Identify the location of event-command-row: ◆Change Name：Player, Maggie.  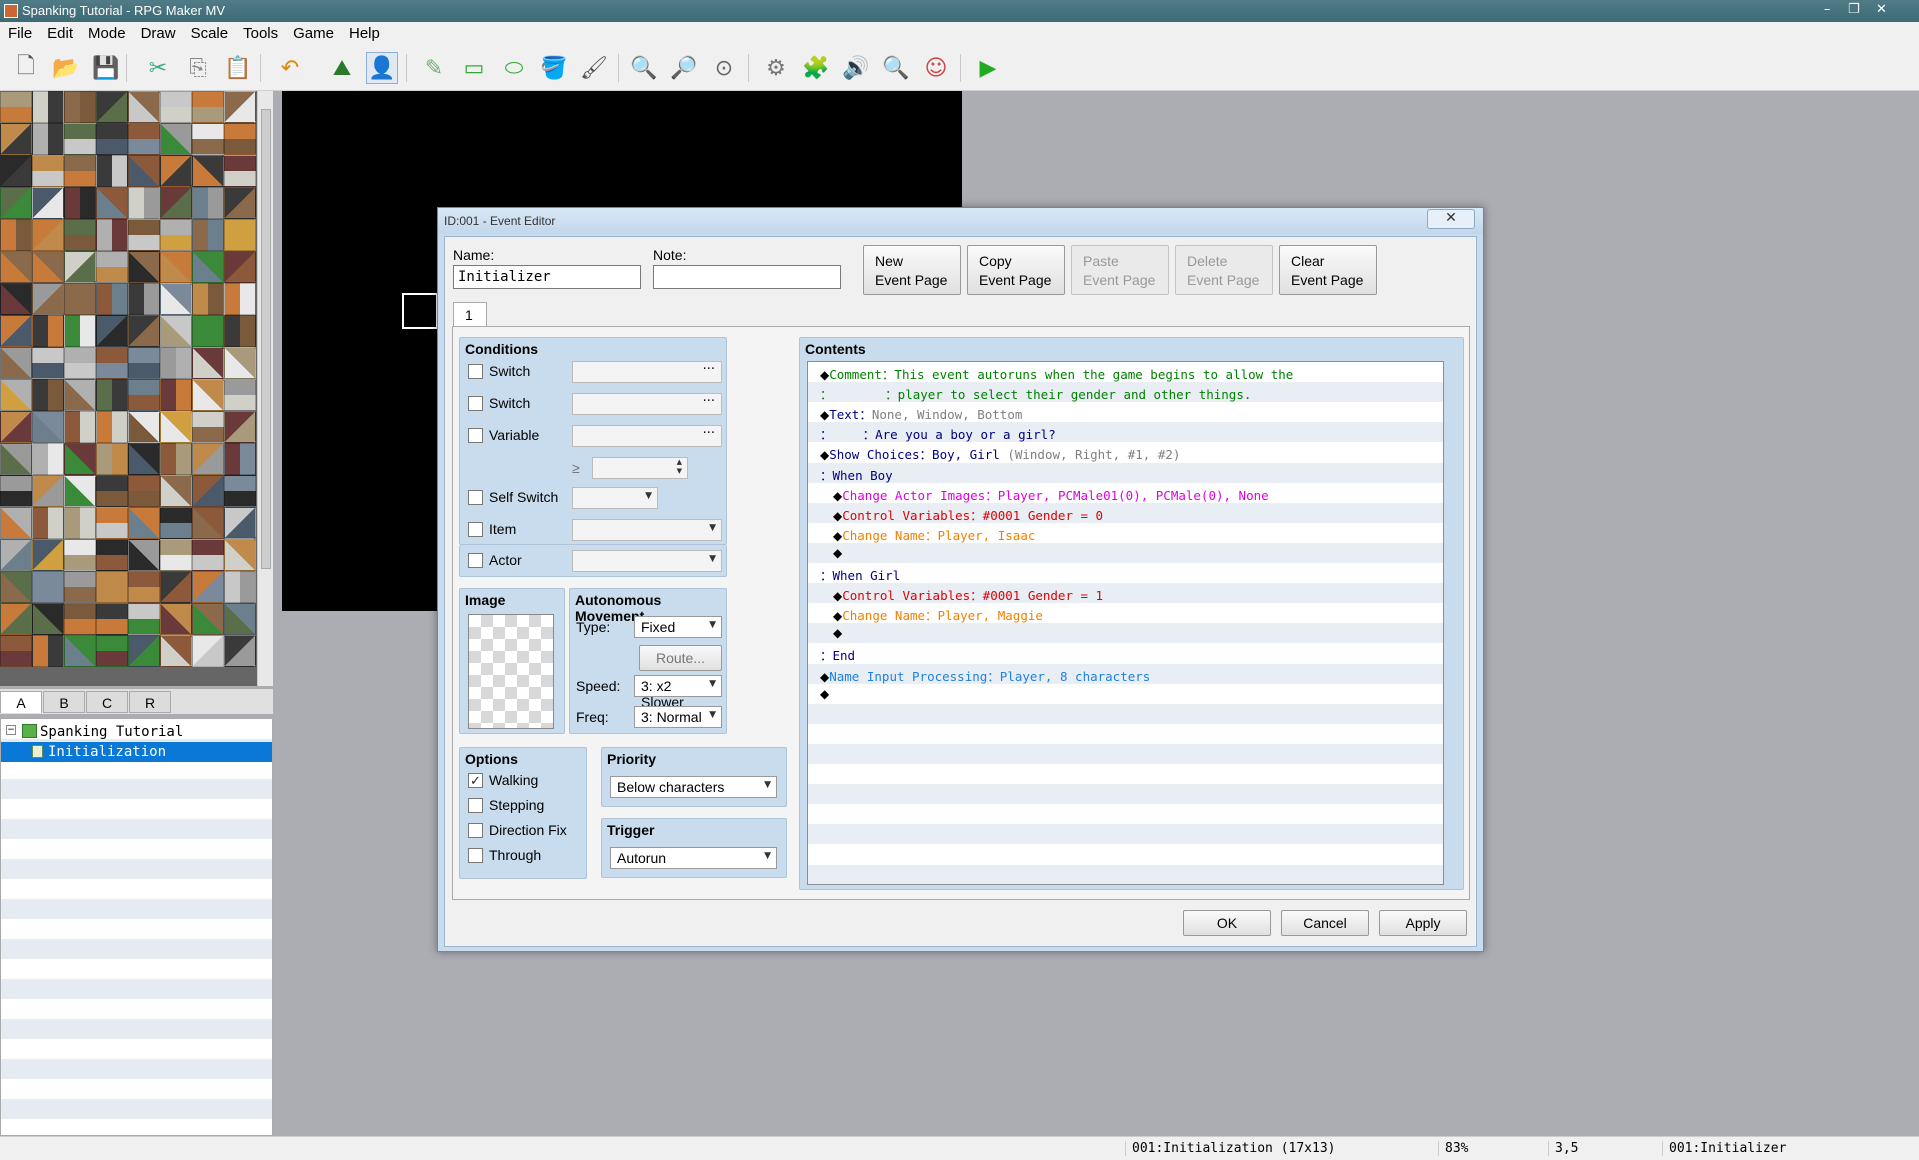
(1125, 613).